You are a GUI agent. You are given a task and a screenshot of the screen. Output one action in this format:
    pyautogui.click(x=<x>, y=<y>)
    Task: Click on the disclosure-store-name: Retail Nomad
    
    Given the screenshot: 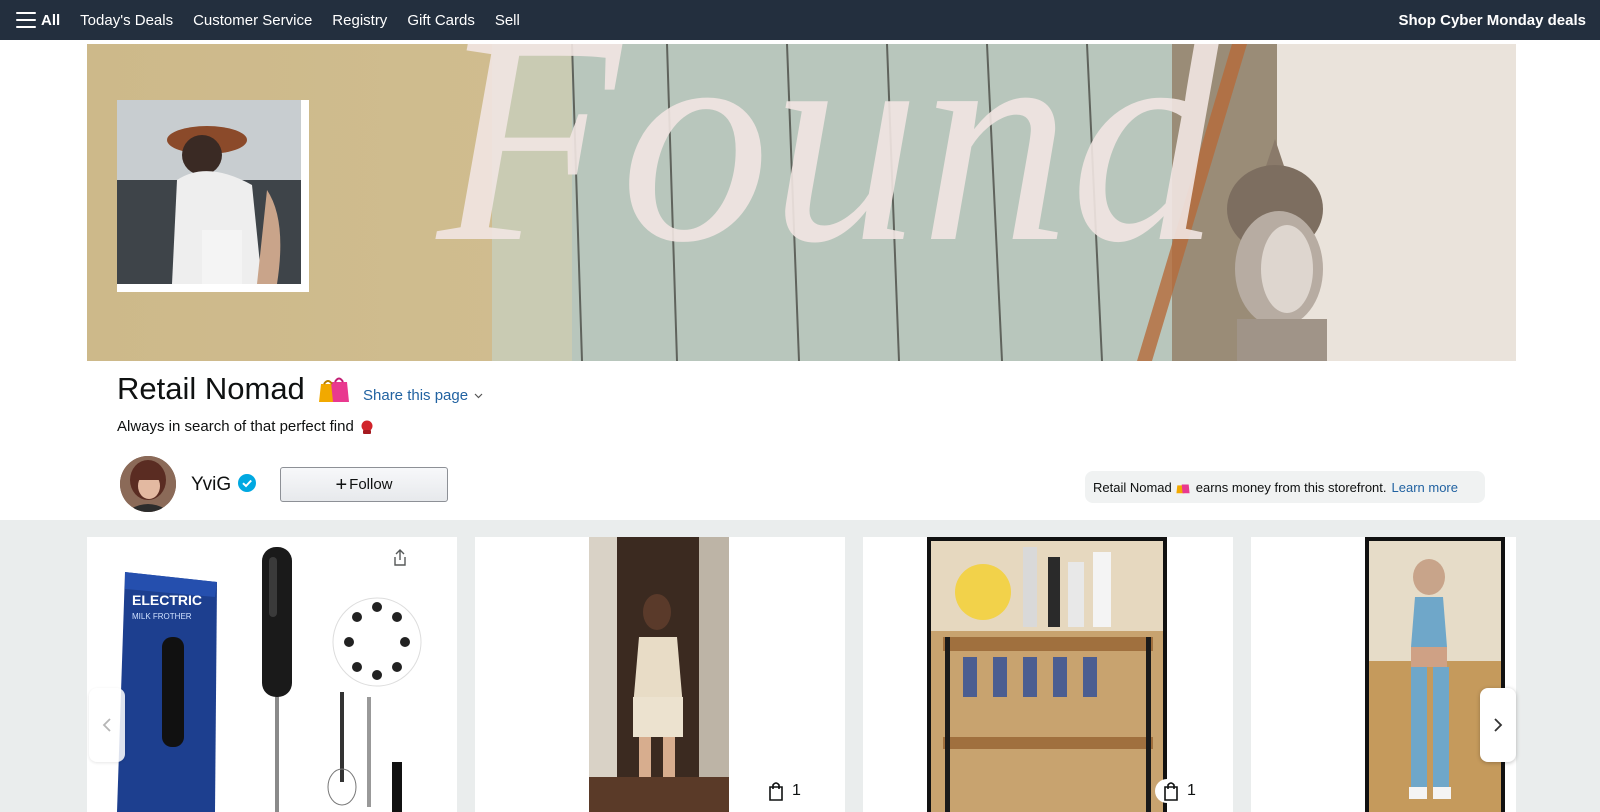 What is the action you would take?
    pyautogui.click(x=1132, y=487)
    